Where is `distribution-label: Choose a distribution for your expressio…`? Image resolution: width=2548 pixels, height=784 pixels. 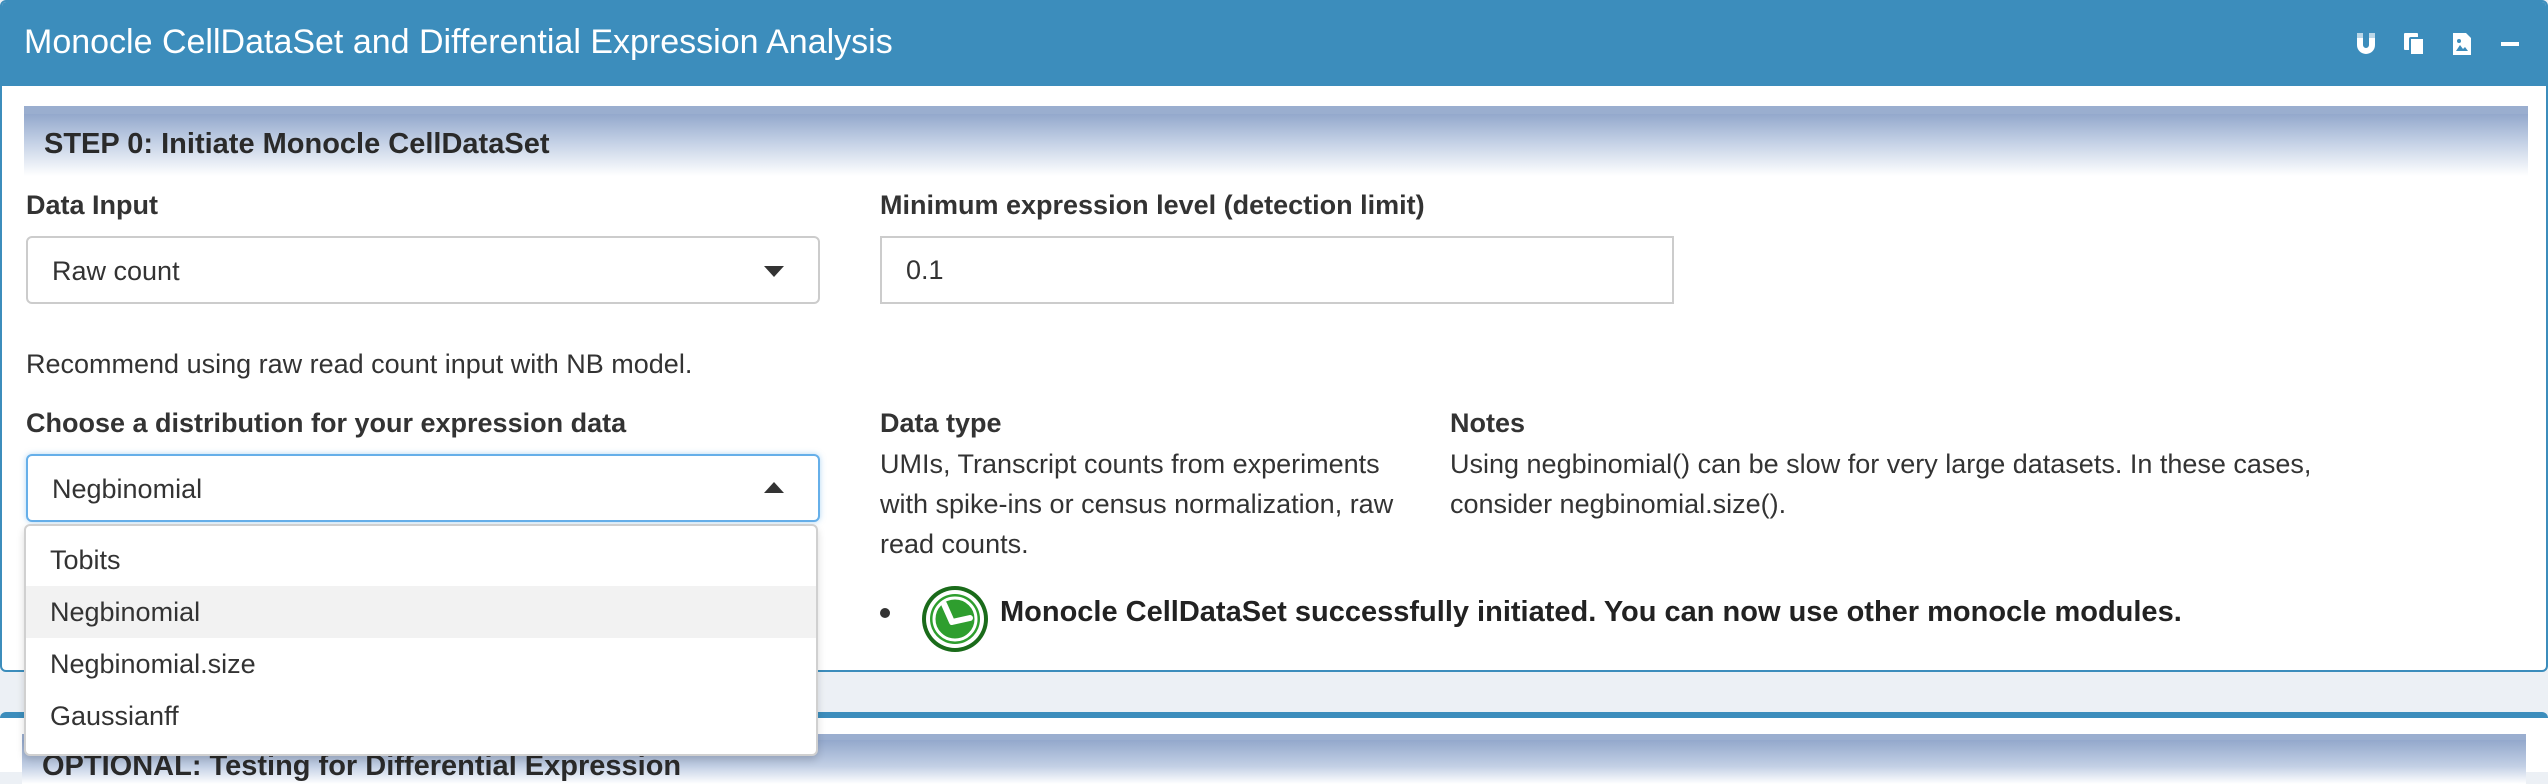
distribution-label: Choose a distribution for your expressio… is located at coordinates (326, 423).